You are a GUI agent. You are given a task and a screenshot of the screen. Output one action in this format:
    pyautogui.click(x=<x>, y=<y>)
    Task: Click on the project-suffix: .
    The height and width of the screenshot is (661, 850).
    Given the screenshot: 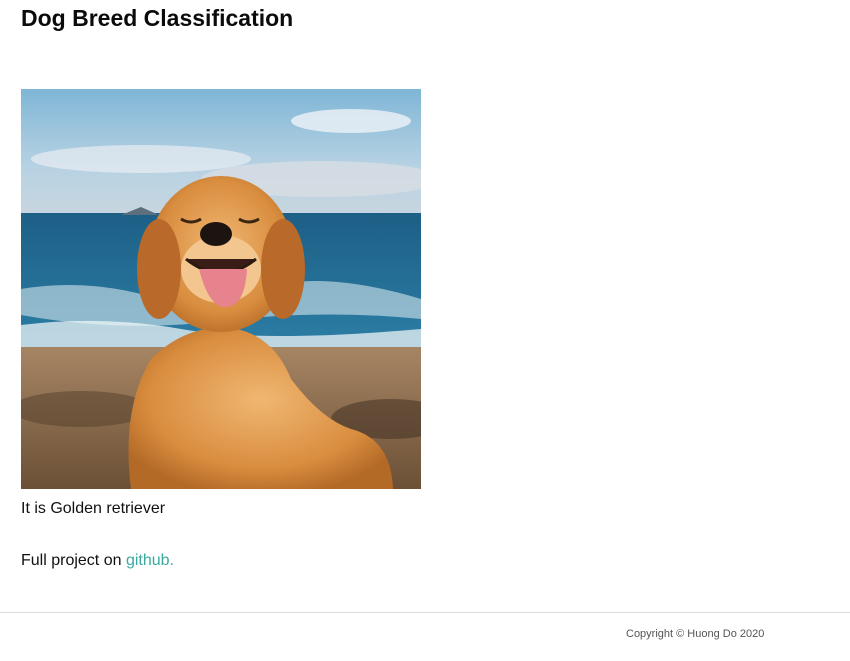 What is the action you would take?
    pyautogui.click(x=171, y=560)
    